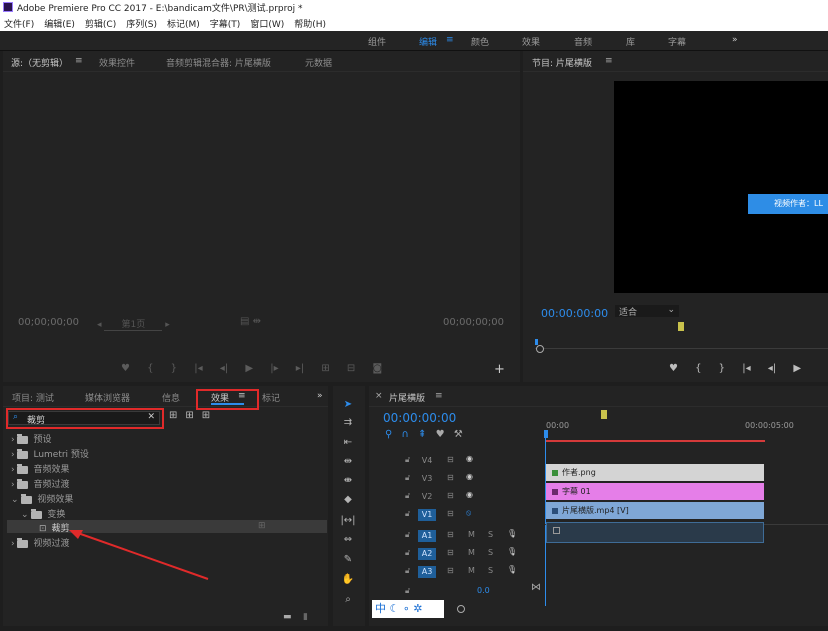 Image resolution: width=828 pixels, height=631 pixels. I want to click on eye-off-icon: ⦸, so click(468, 513).